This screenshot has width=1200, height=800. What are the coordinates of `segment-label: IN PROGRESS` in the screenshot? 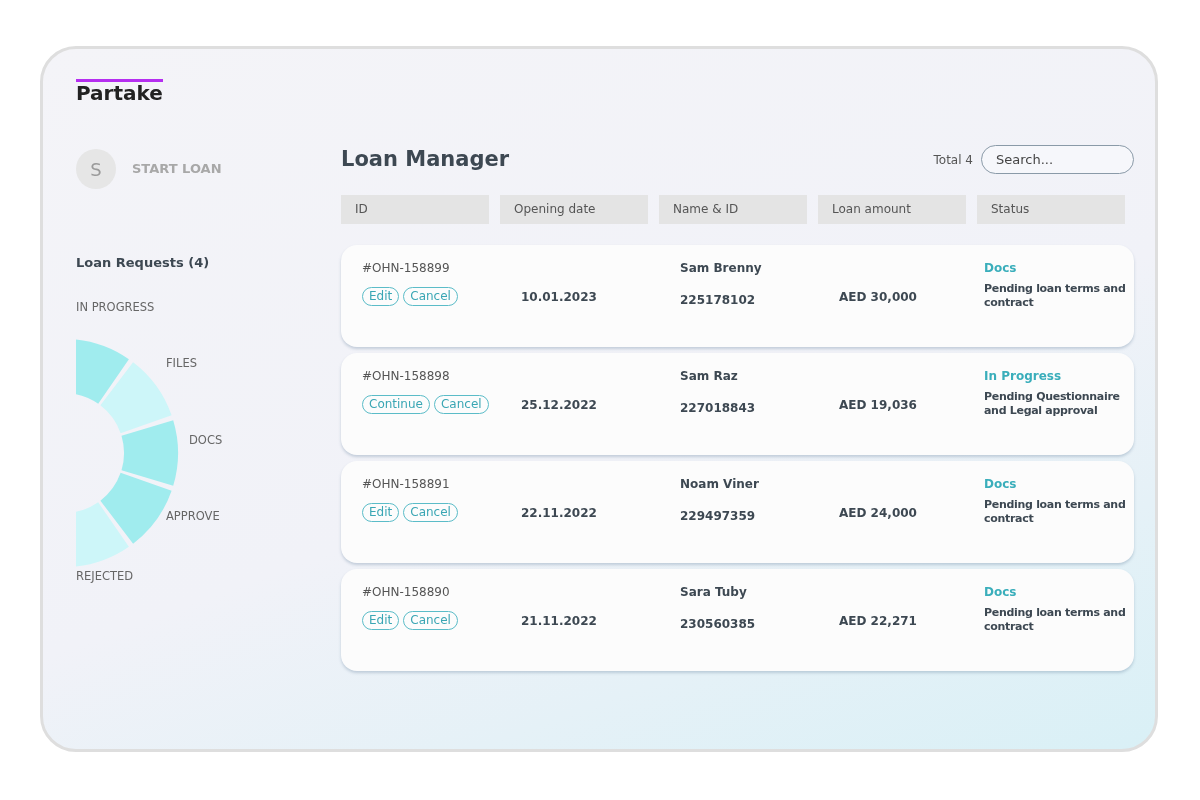 It's located at (115, 307).